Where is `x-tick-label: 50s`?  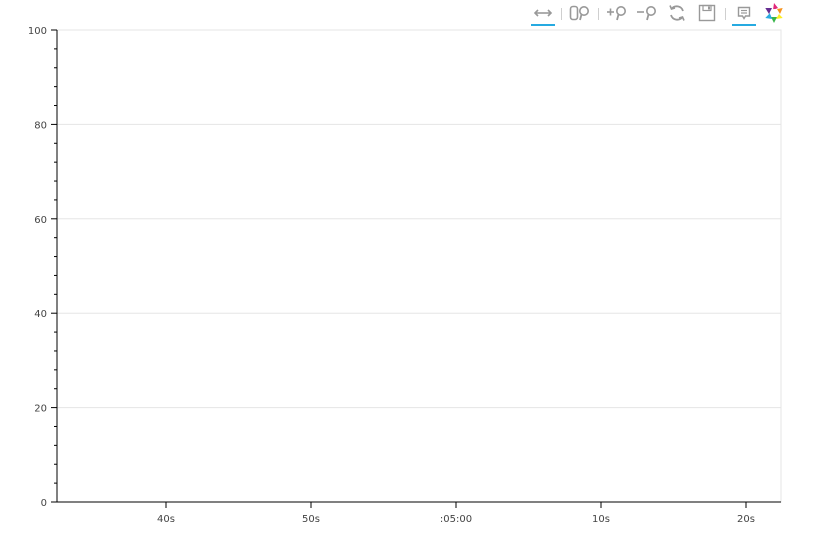 x-tick-label: 50s is located at coordinates (311, 519).